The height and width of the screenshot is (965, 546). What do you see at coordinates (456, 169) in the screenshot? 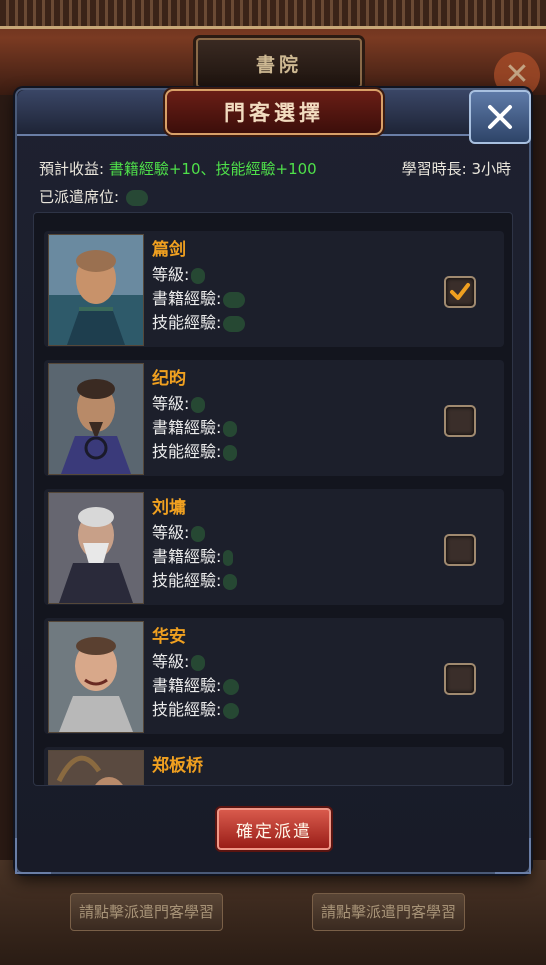
I see `study-duration: 學習時長: 3小時` at bounding box center [456, 169].